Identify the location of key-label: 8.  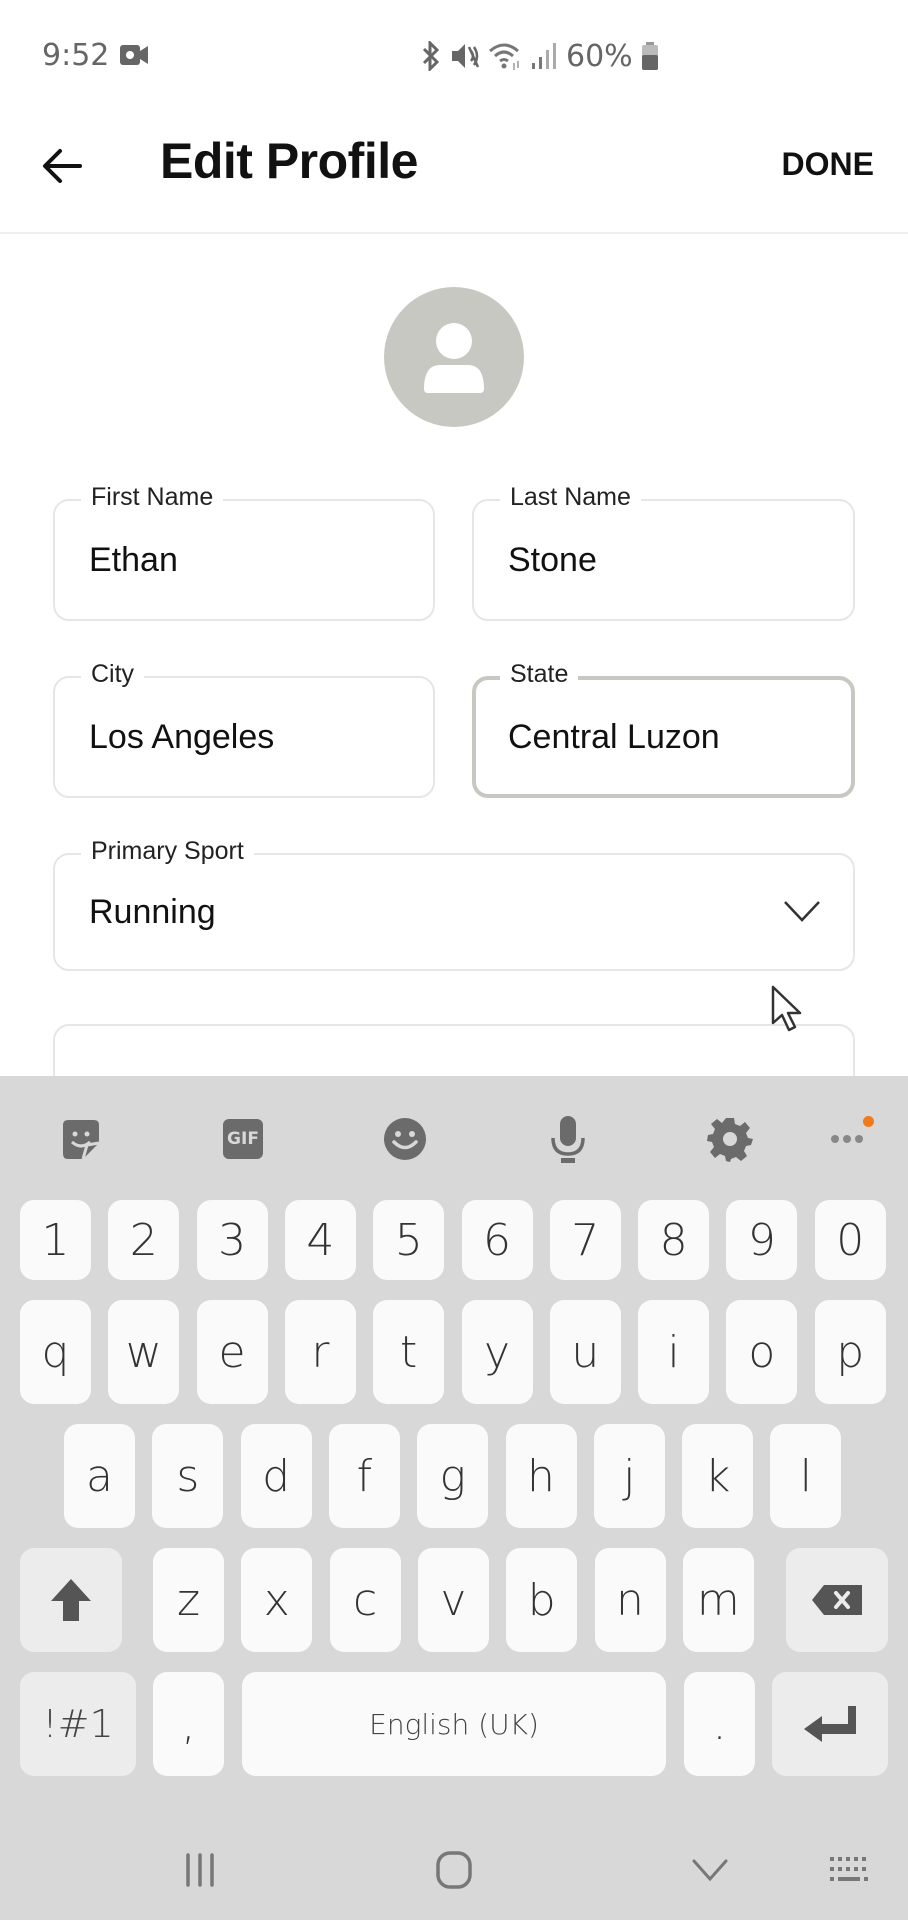
(673, 1240).